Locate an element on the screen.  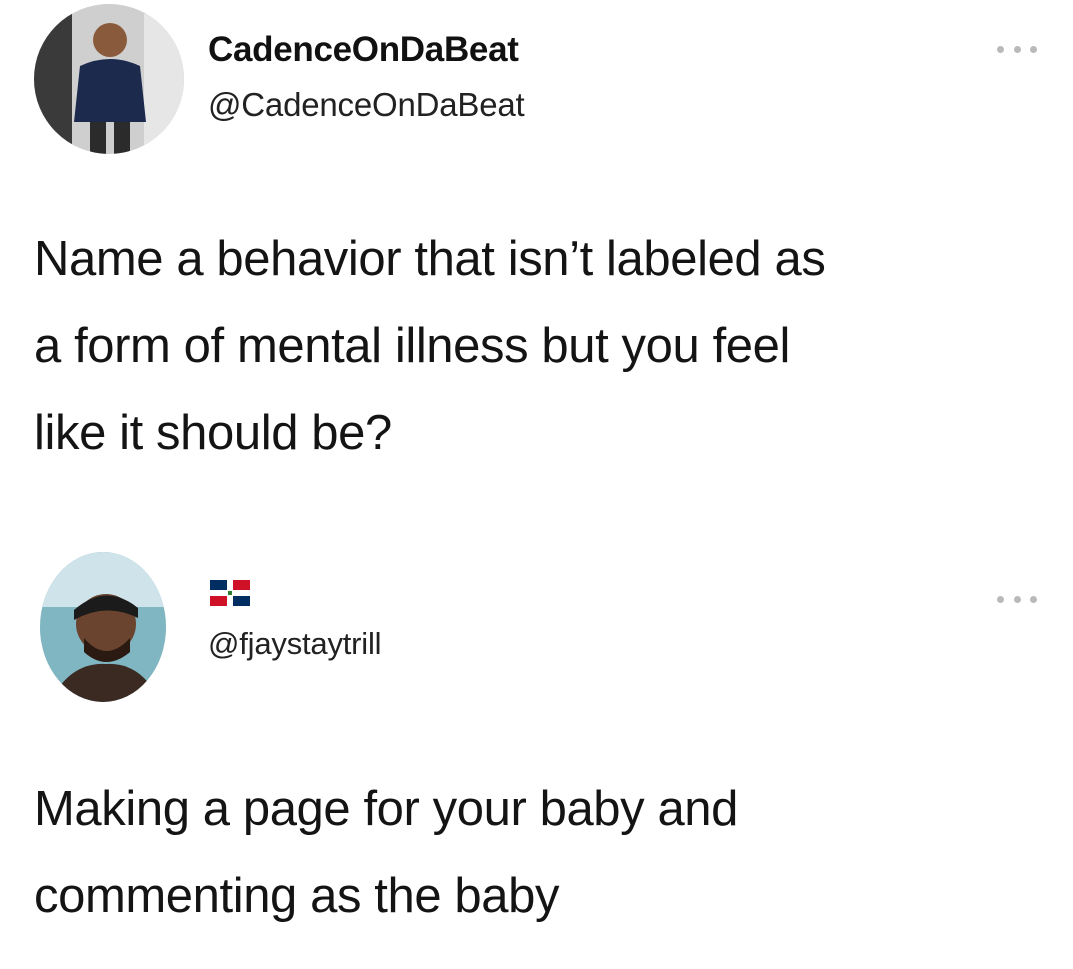
dominican-republic-flag-icon is located at coordinates (230, 593).